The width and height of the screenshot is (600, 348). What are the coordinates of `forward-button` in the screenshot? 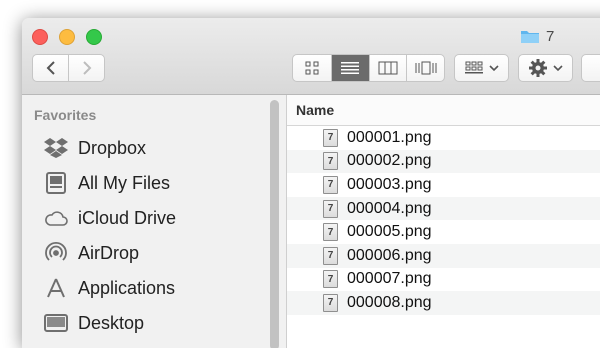 It's located at (86, 68).